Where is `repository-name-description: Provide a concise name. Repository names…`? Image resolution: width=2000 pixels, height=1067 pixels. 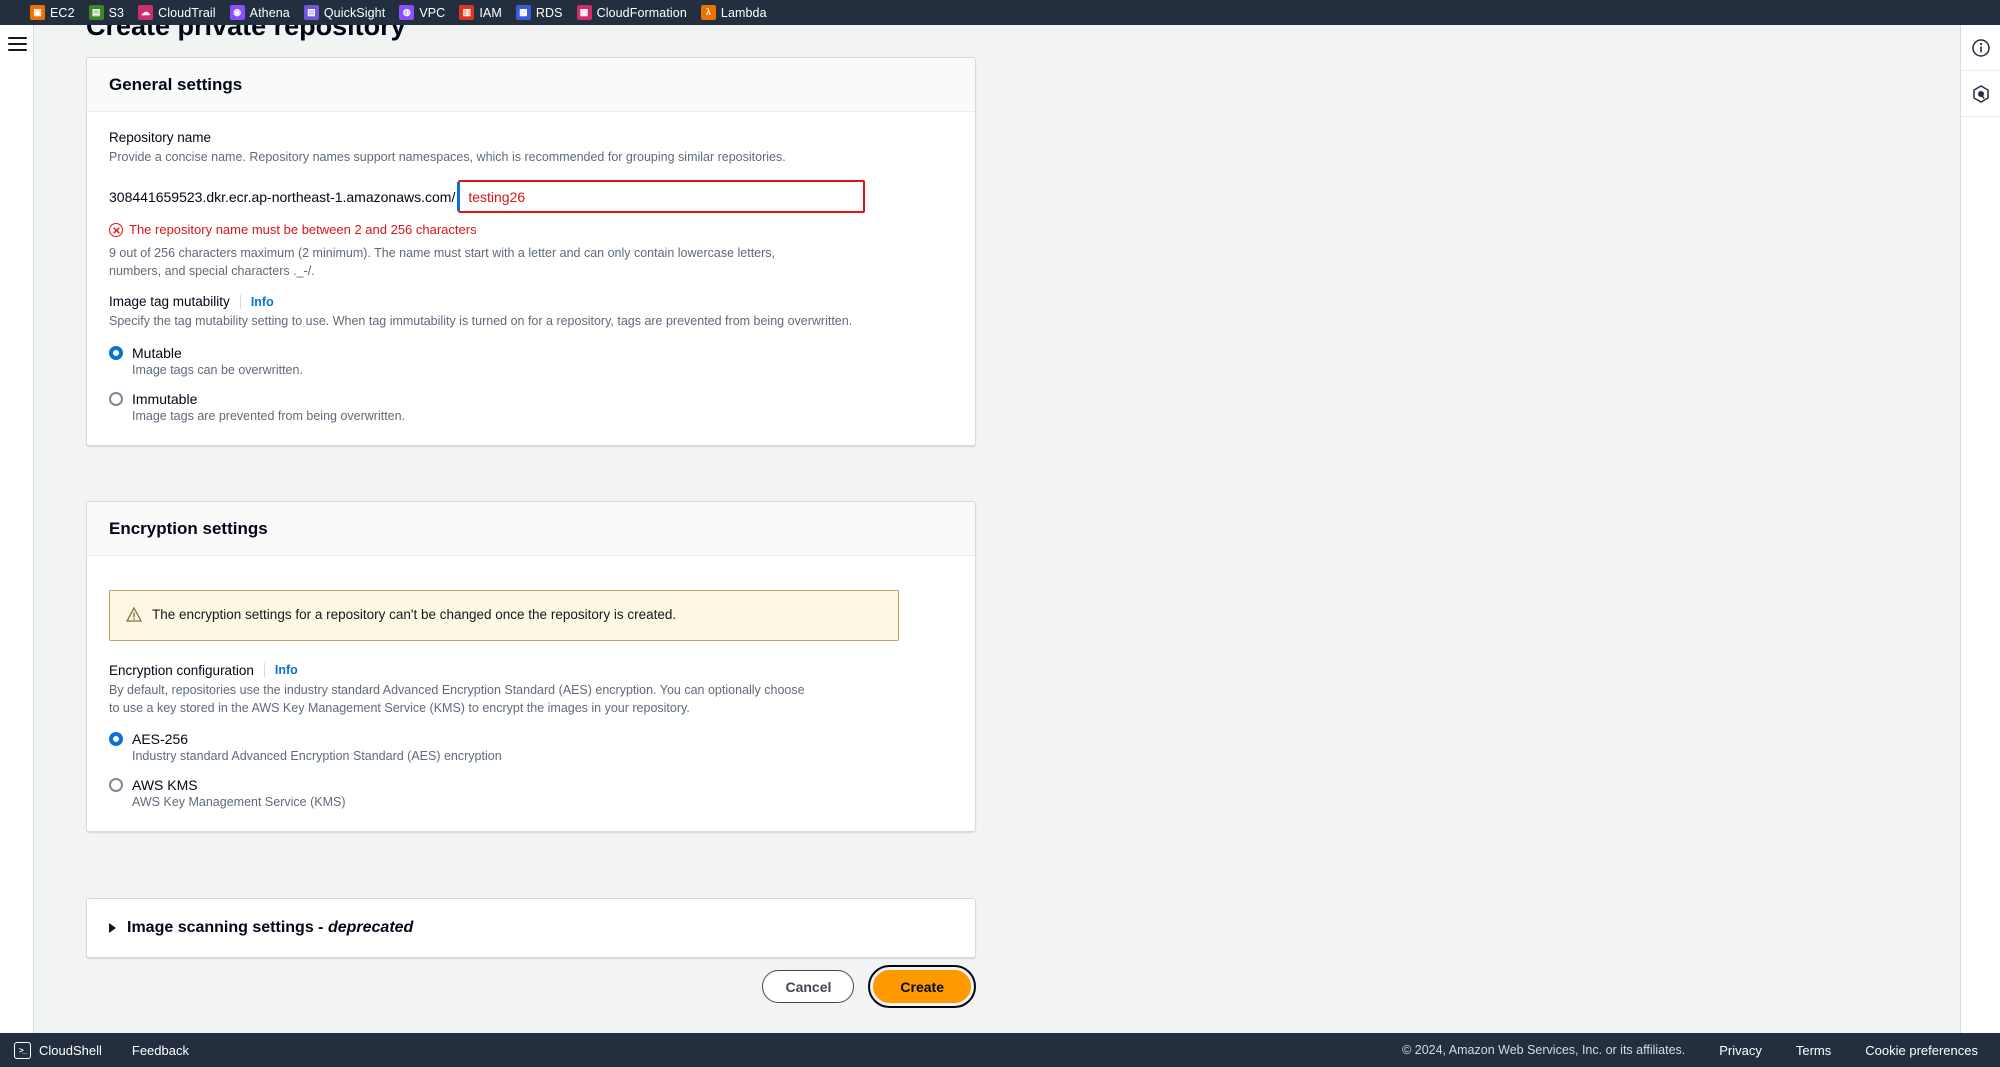
repository-name-description: Provide a concise name. Repository names… is located at coordinates (447, 157).